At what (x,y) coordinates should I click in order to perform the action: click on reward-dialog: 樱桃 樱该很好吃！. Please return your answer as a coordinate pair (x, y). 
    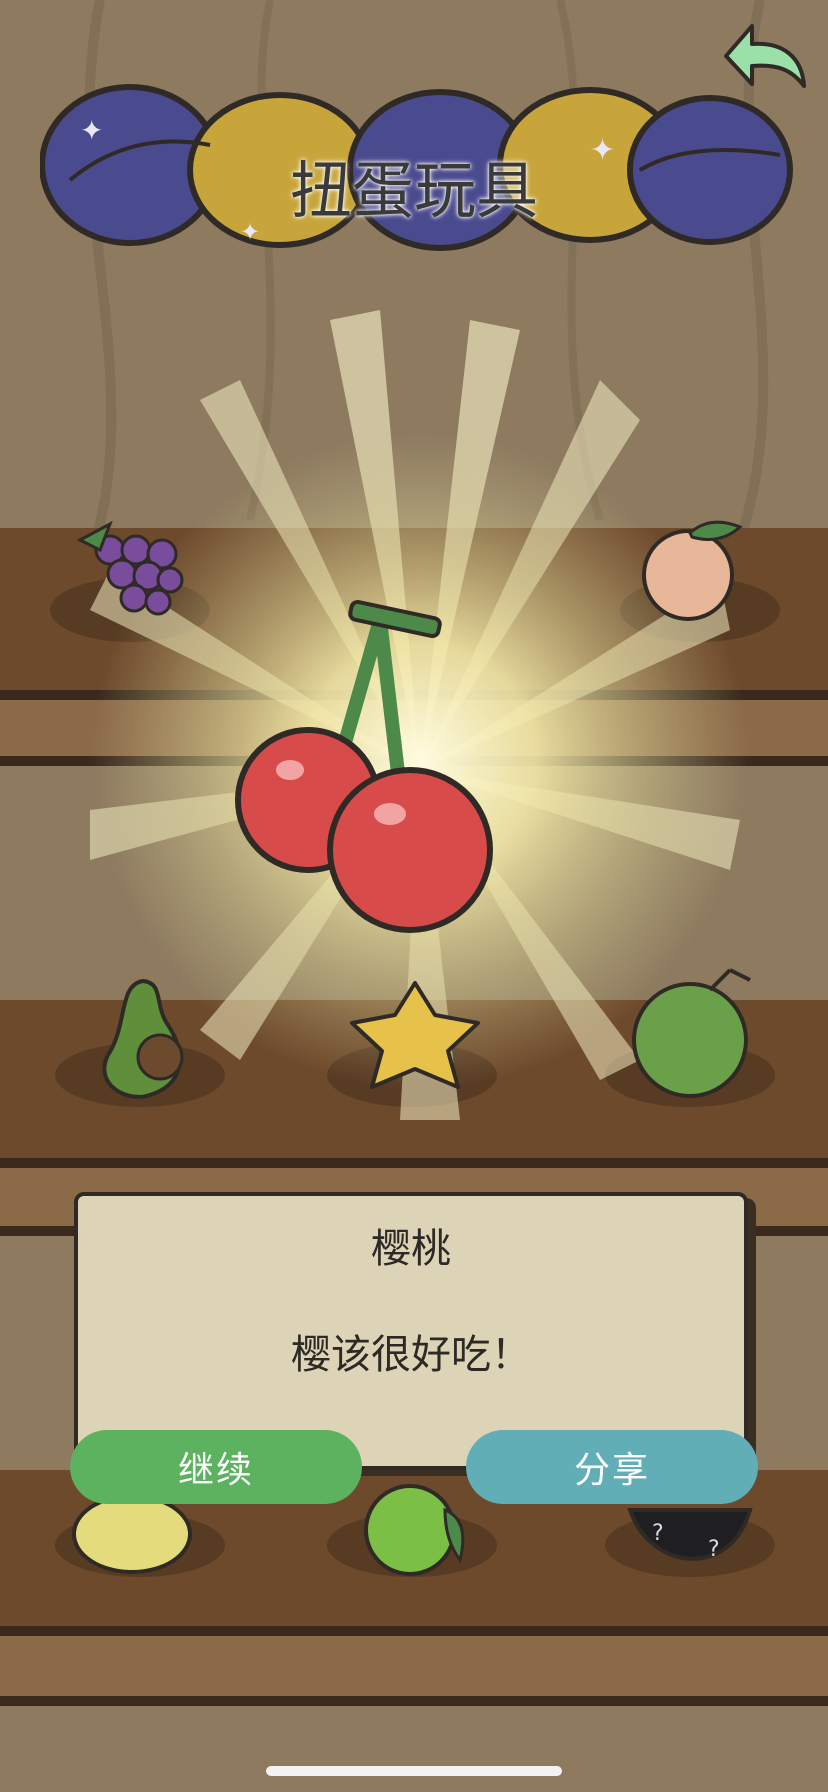
    Looking at the image, I should click on (411, 1331).